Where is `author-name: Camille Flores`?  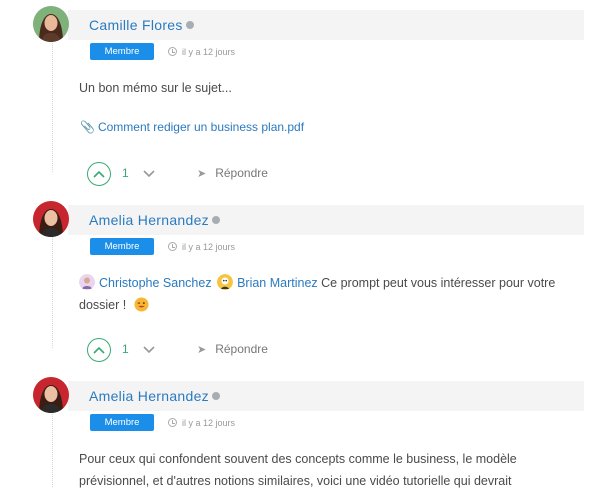
author-name: Camille Flores is located at coordinates (136, 25).